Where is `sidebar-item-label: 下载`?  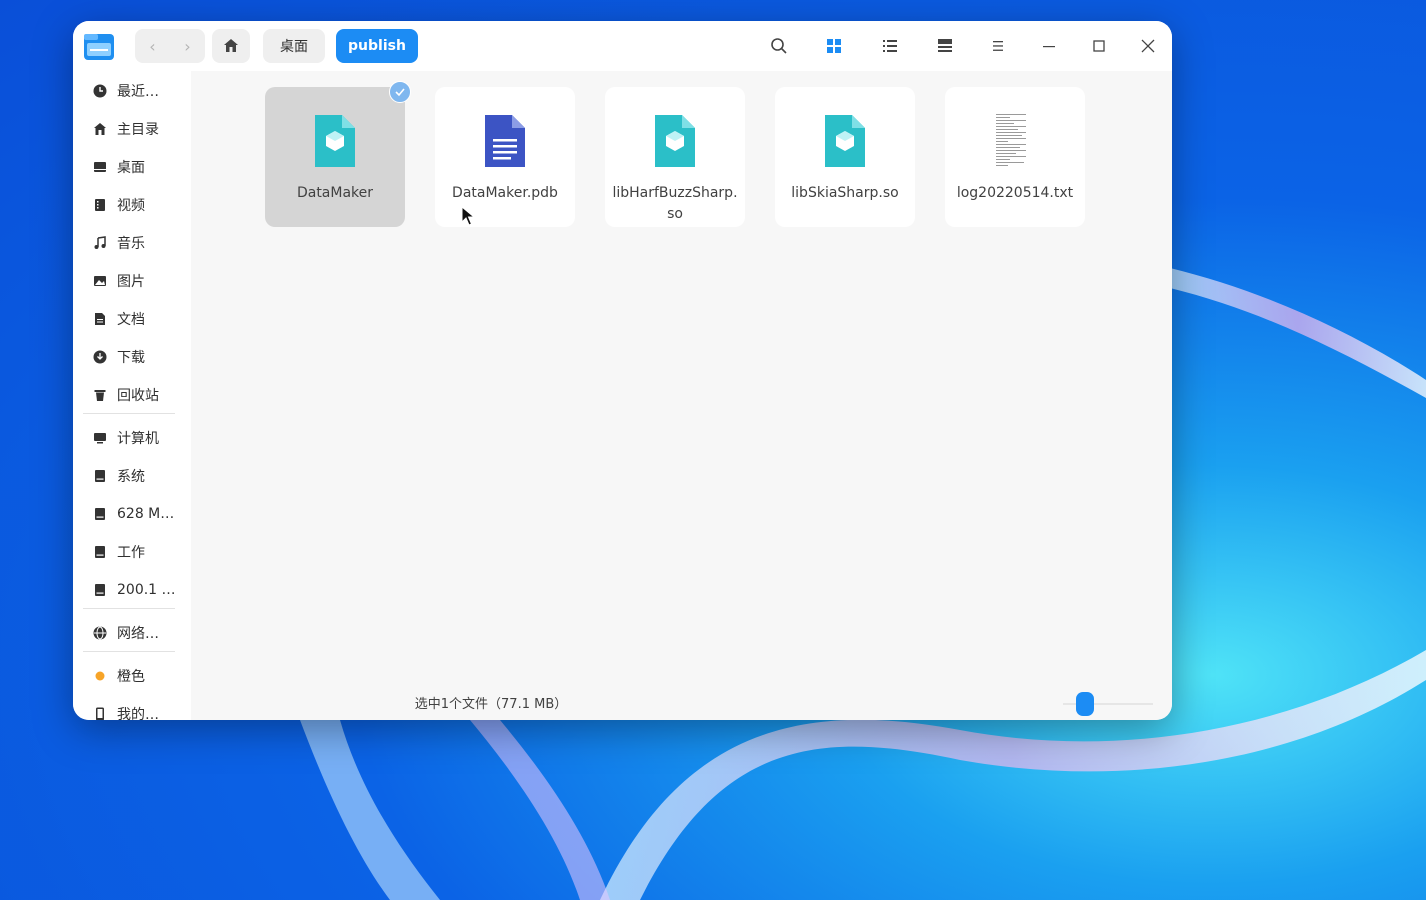
sidebar-item-label: 下载 is located at coordinates (131, 358).